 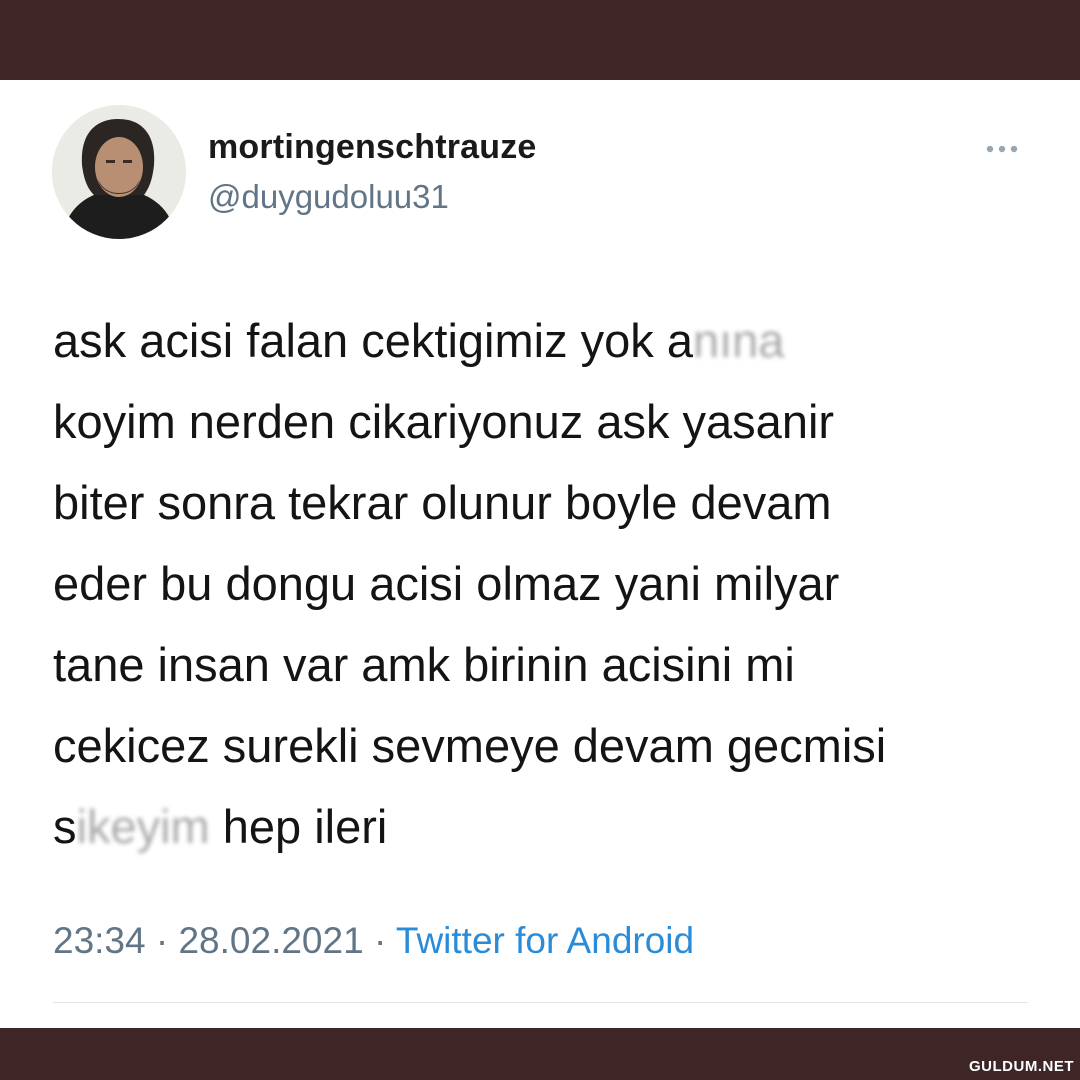 I want to click on user-avatar, so click(x=119, y=172).